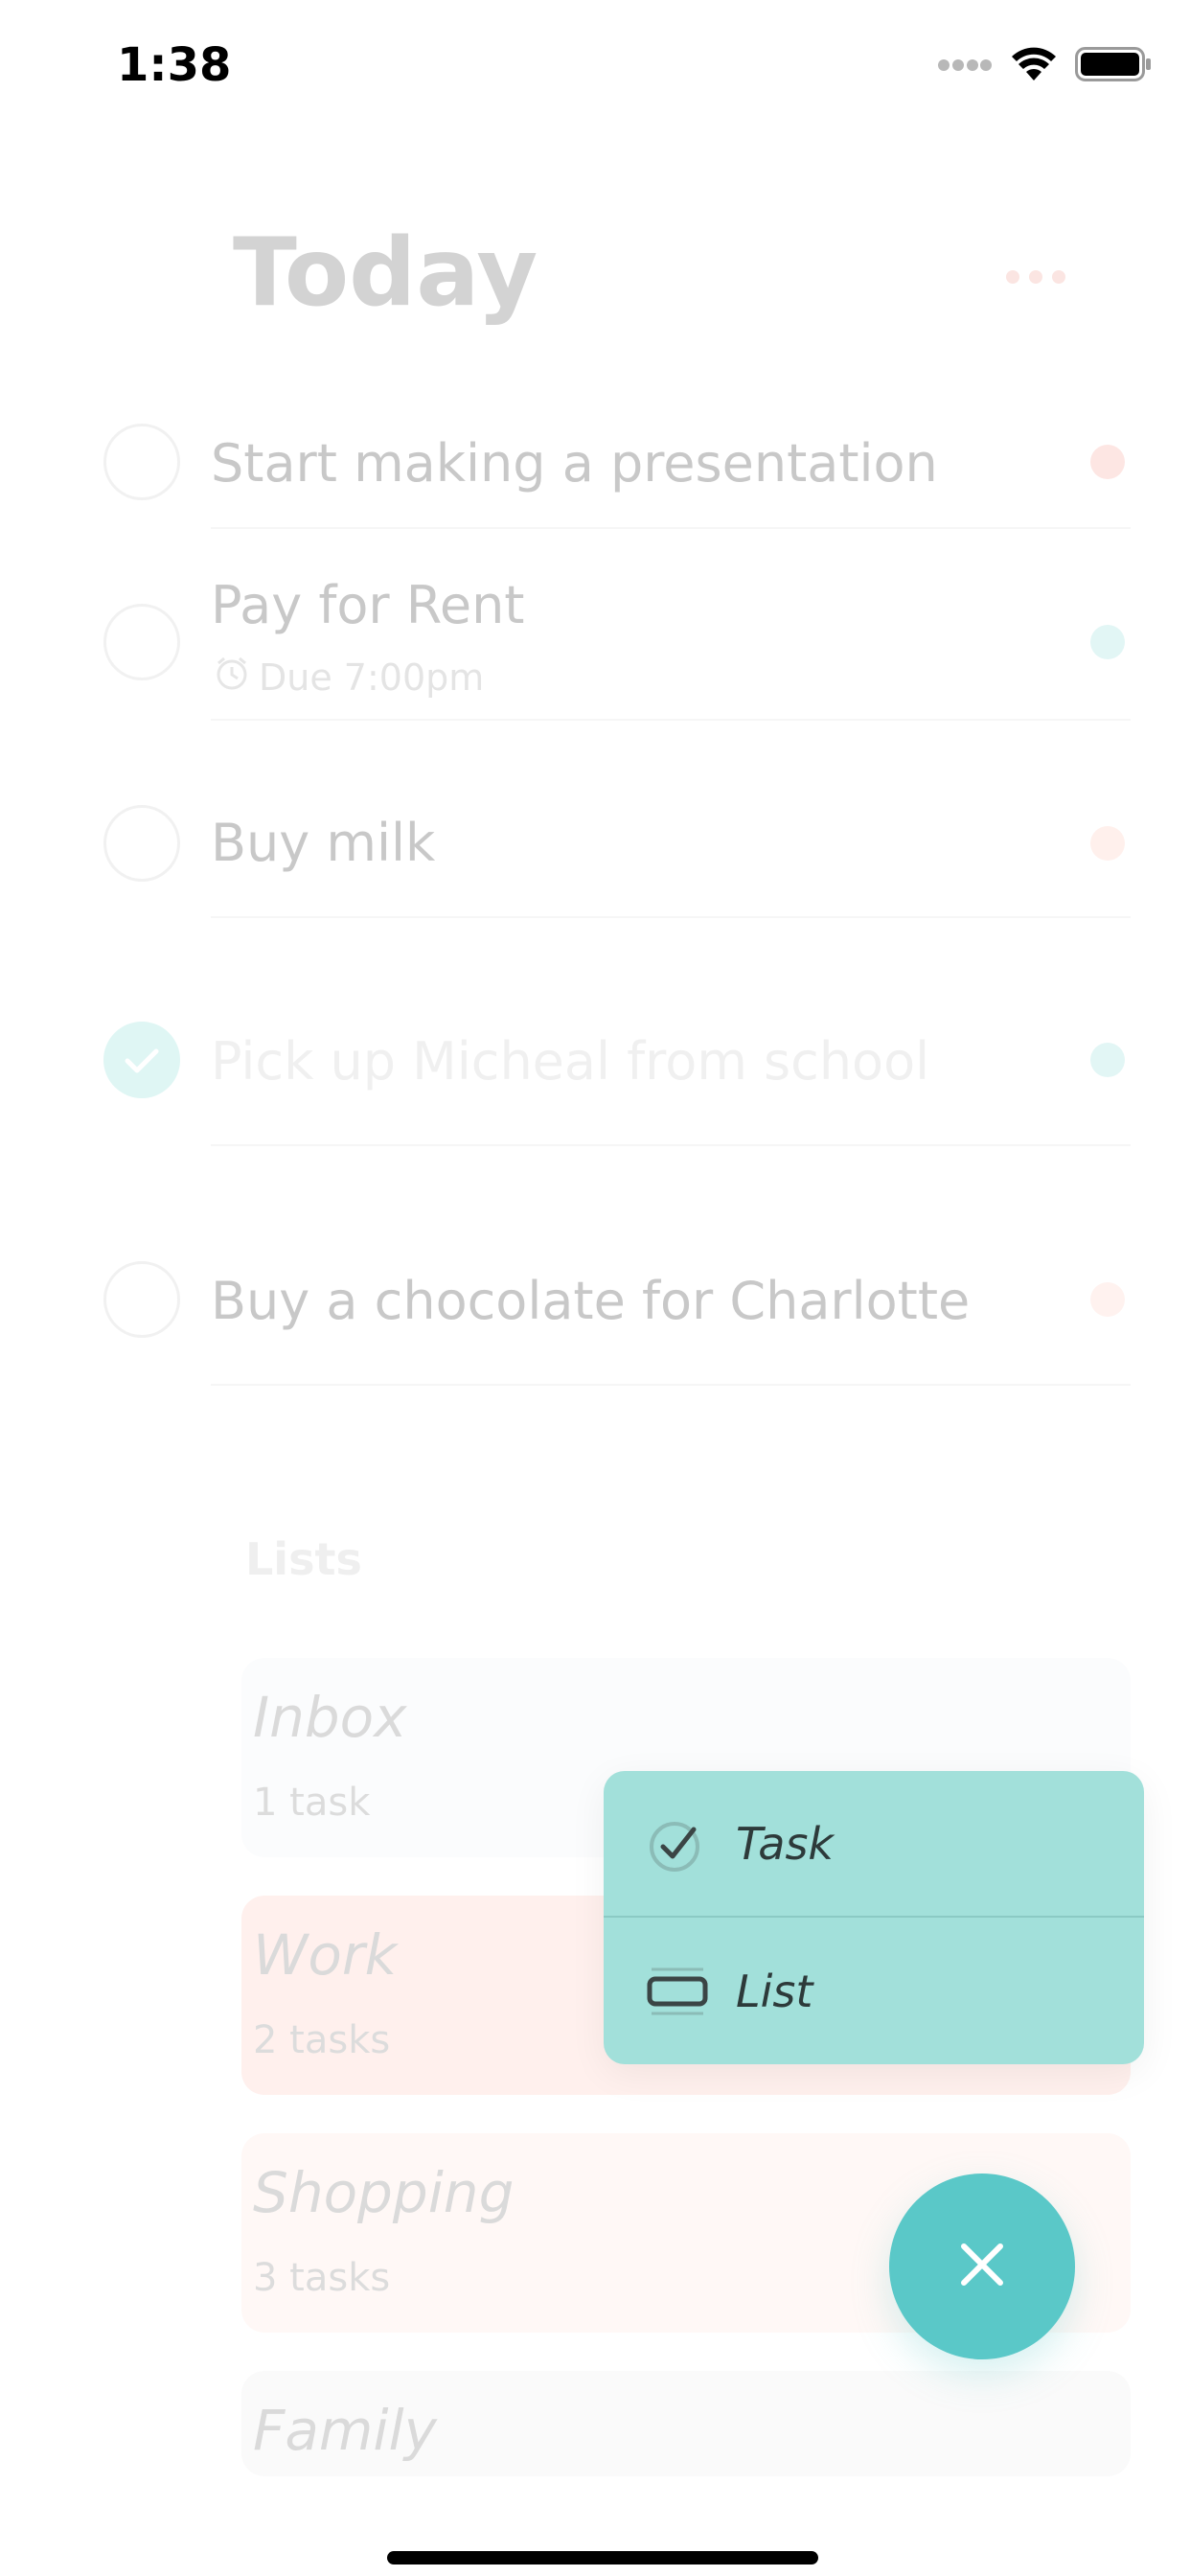  I want to click on add-list-menu-item: List, so click(874, 1991).